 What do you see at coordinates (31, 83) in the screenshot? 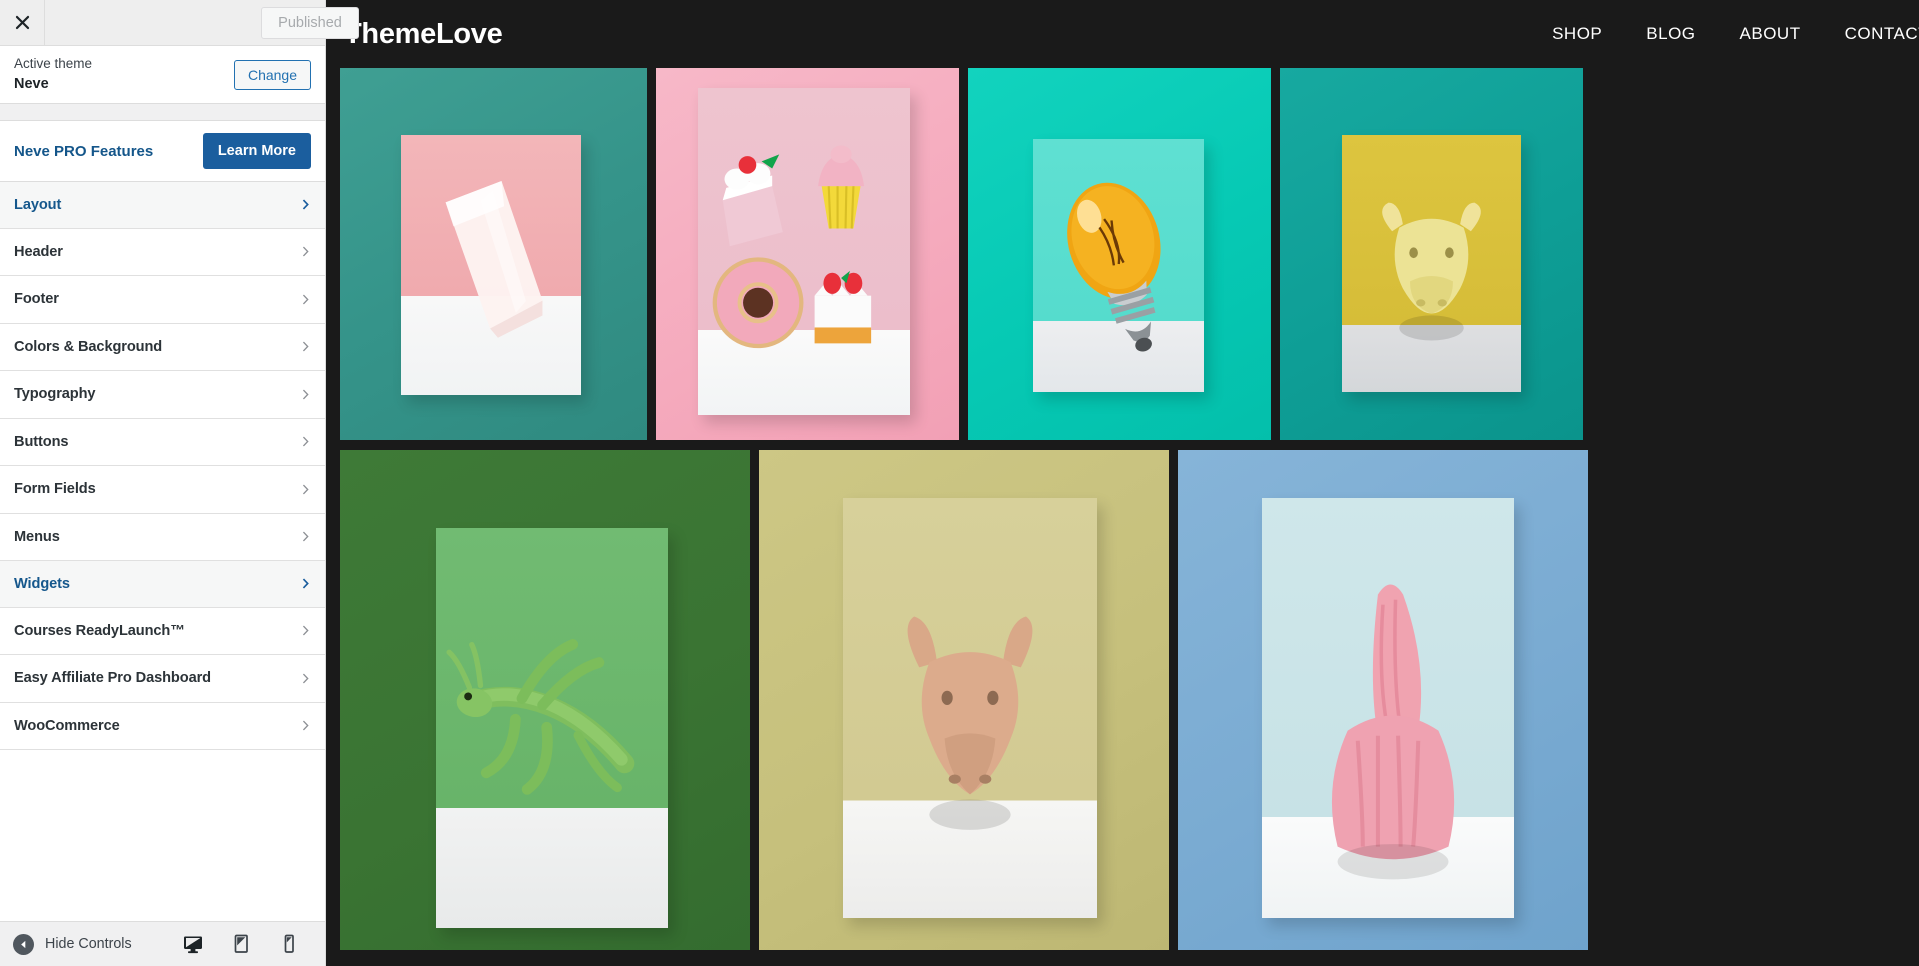
I see `active-theme-name: Neve` at bounding box center [31, 83].